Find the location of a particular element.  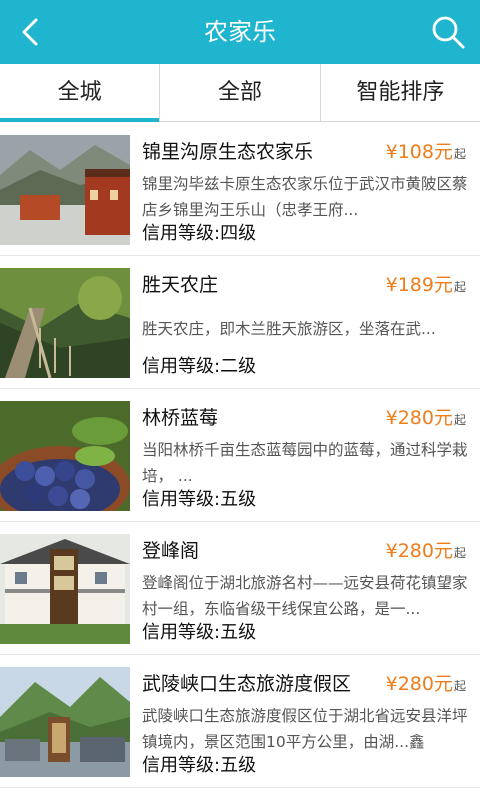

top-bar: 农家乐 is located at coordinates (240, 32).